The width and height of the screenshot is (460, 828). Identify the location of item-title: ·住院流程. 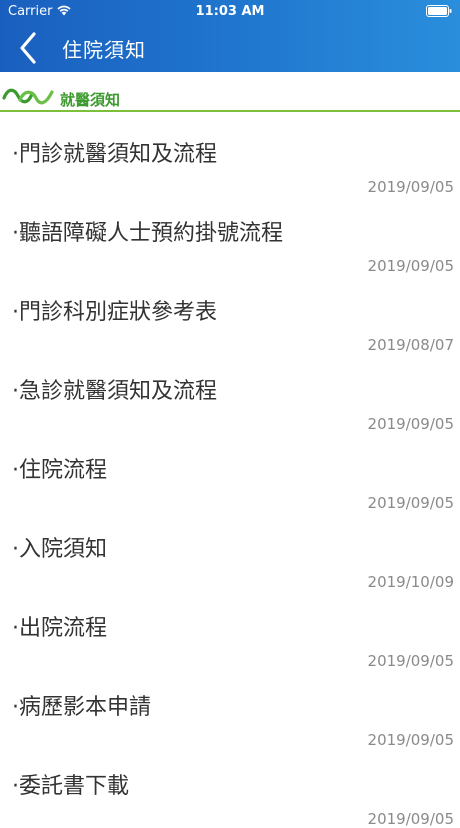
(59, 470).